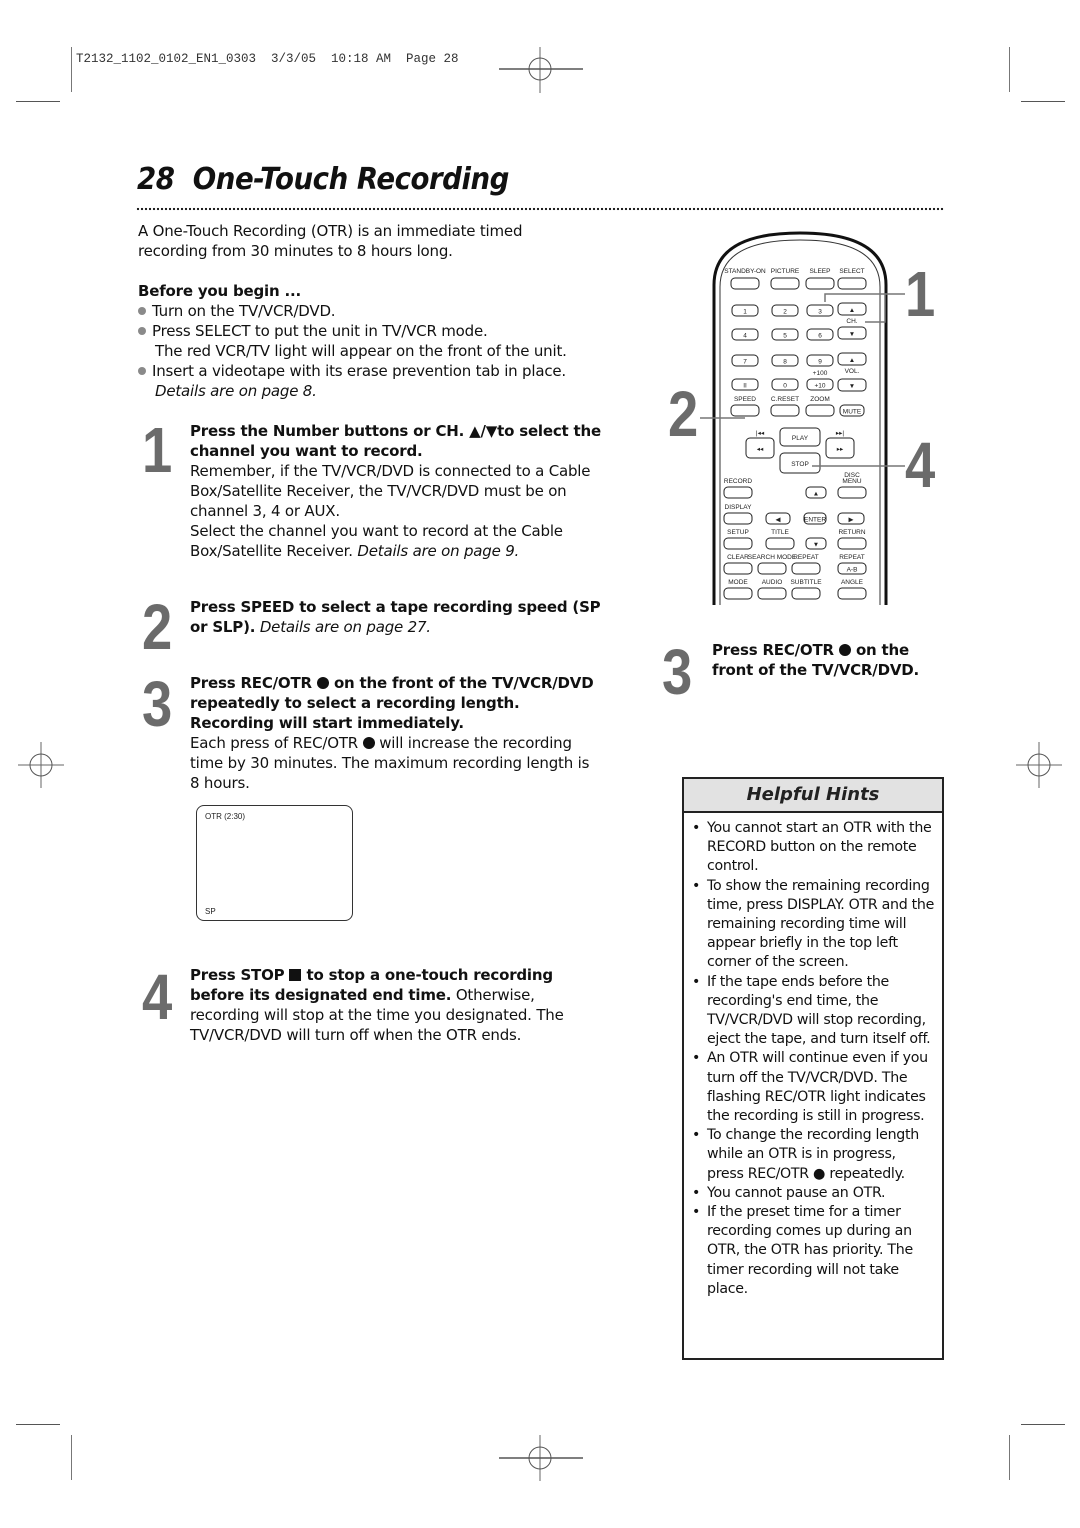 The image size is (1080, 1528). I want to click on hint-item: You cannot pause an OTR., so click(814, 1193).